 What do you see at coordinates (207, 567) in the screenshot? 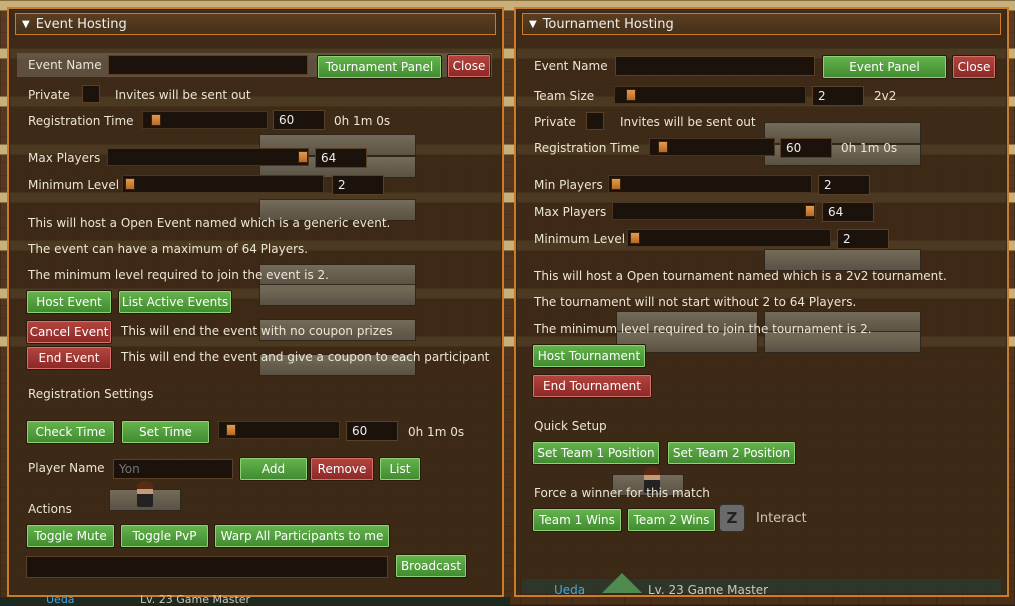
I see `broadcast-input` at bounding box center [207, 567].